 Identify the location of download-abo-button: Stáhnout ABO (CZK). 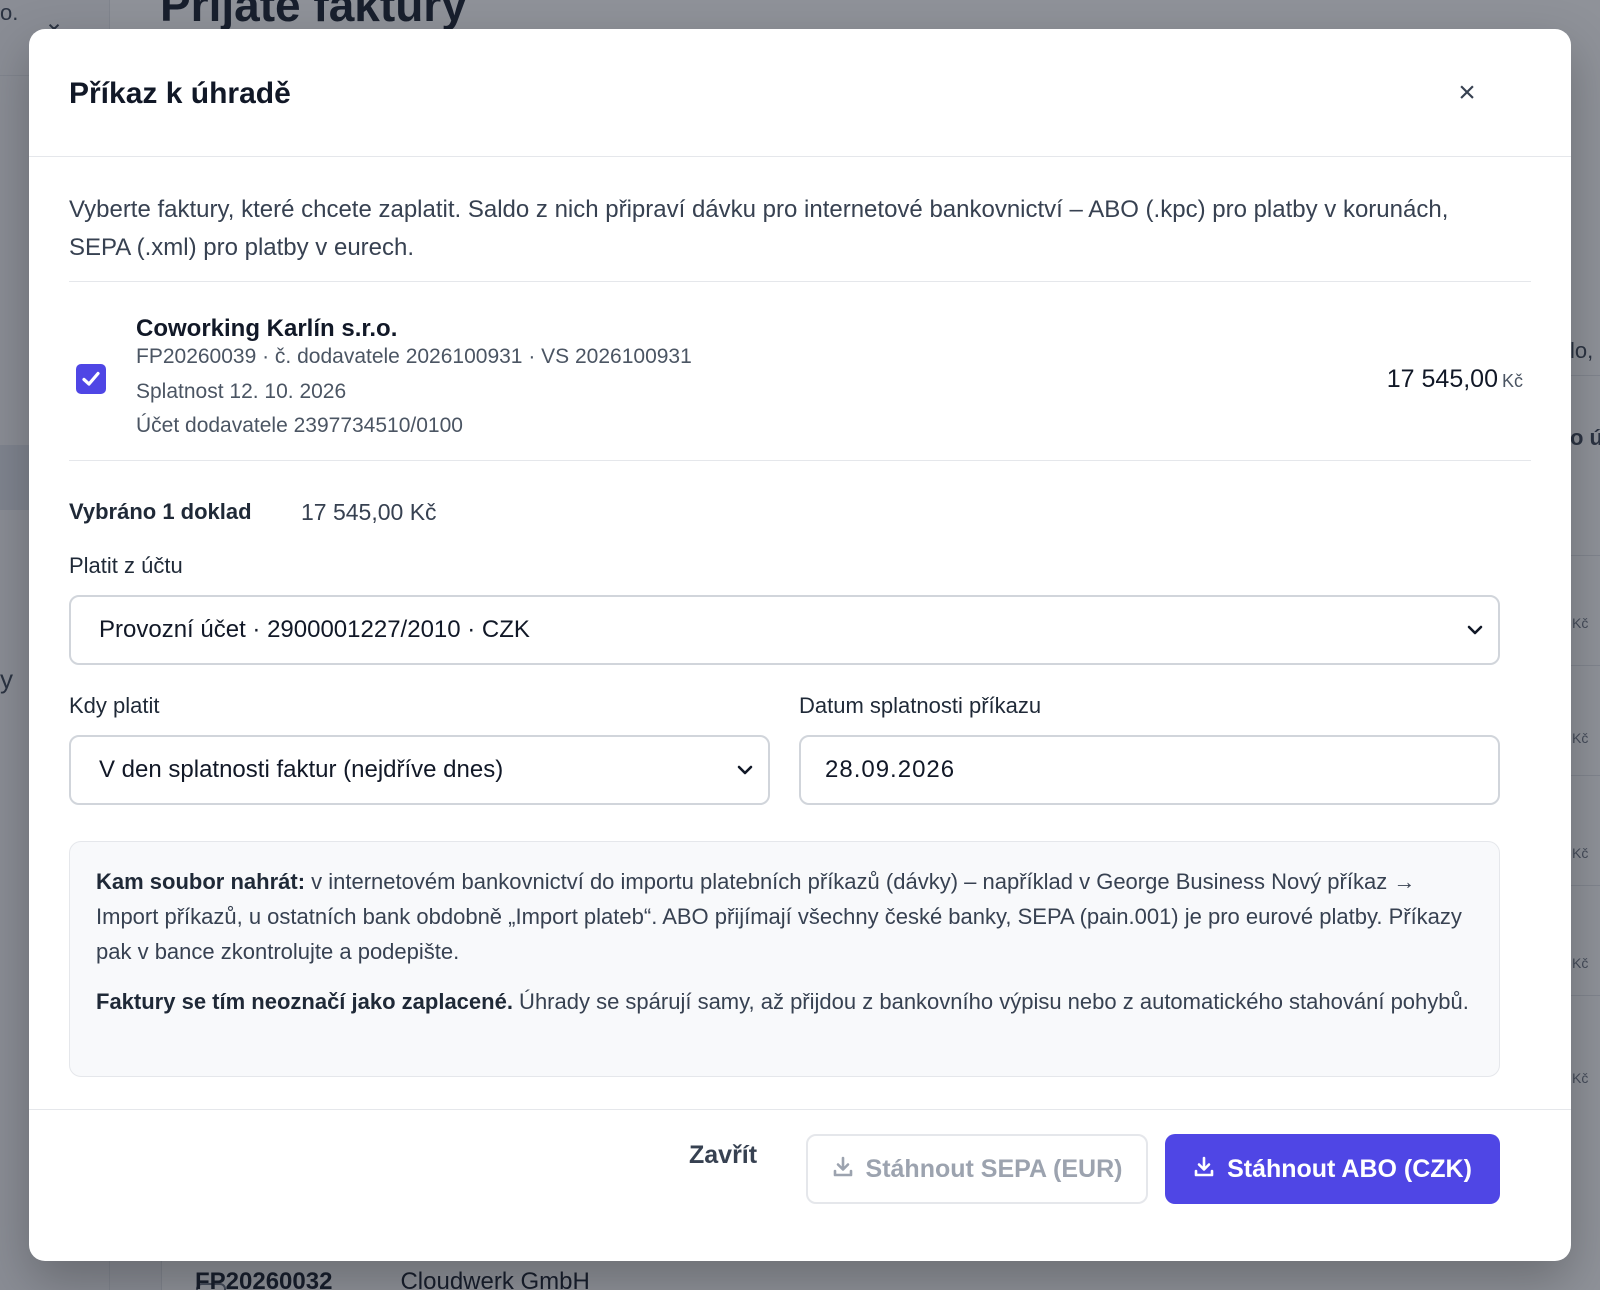
(1332, 1169).